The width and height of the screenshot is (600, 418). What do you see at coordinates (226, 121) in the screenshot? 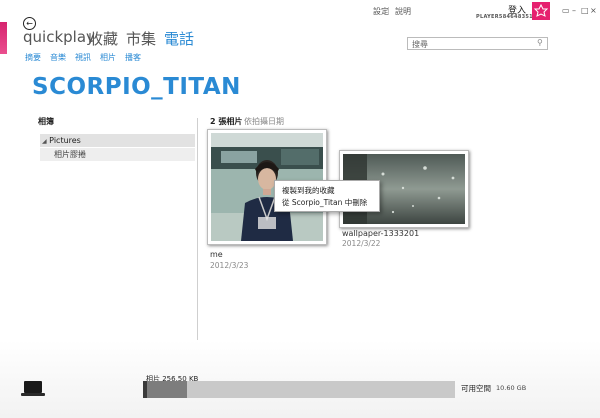
I see `photo-count: 2 張相片` at bounding box center [226, 121].